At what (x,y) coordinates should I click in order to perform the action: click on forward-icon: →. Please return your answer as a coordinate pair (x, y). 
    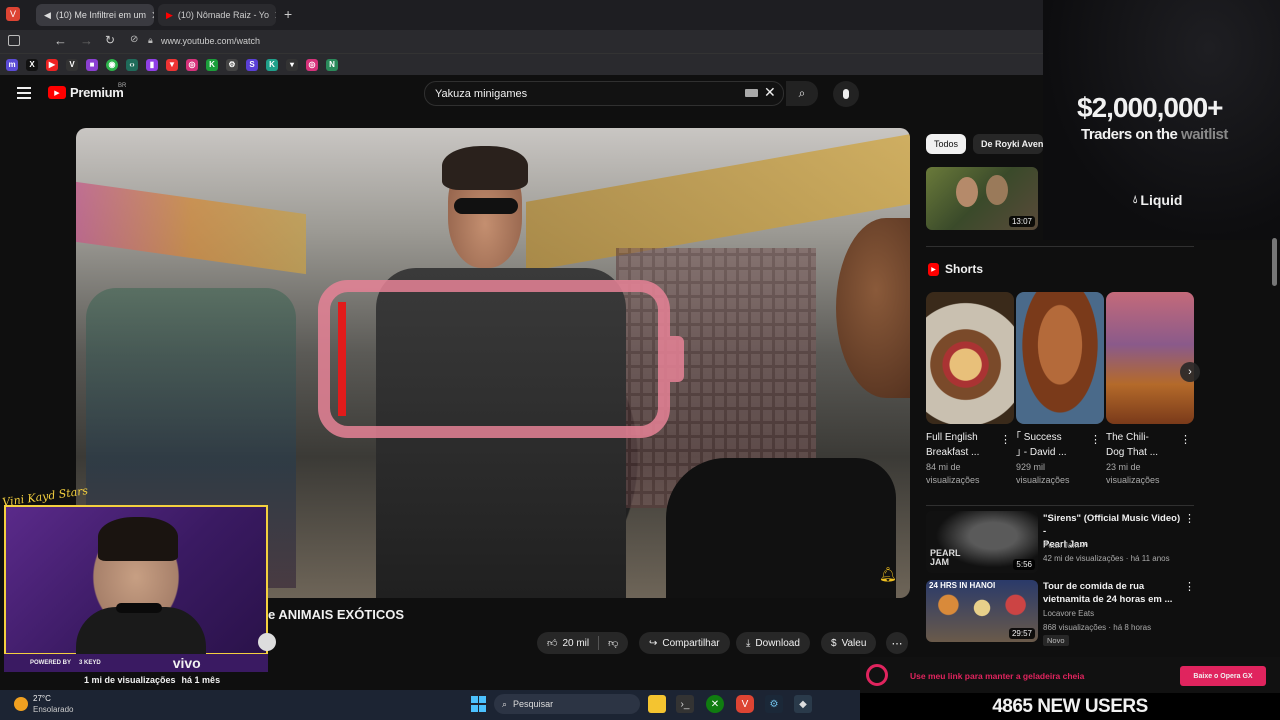
    Looking at the image, I should click on (86, 40).